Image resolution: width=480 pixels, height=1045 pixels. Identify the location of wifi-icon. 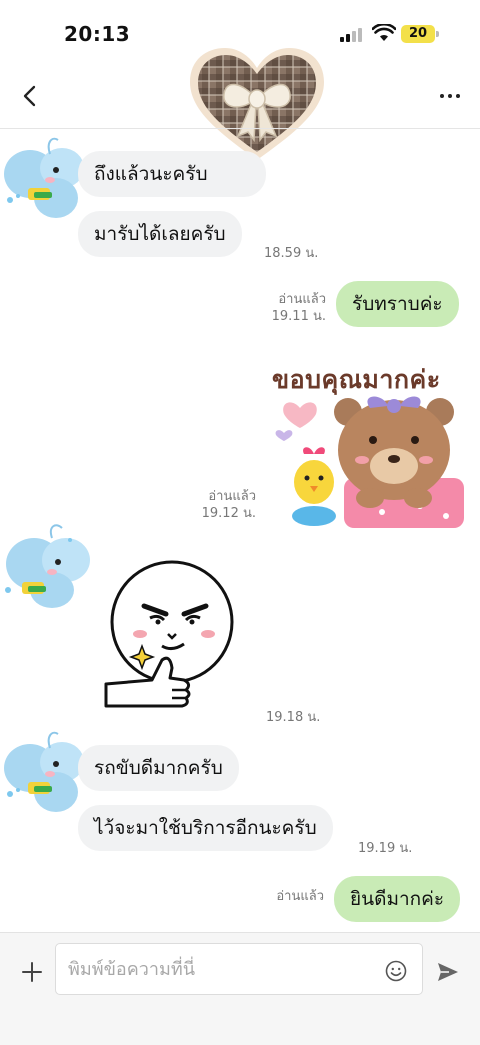
(384, 32).